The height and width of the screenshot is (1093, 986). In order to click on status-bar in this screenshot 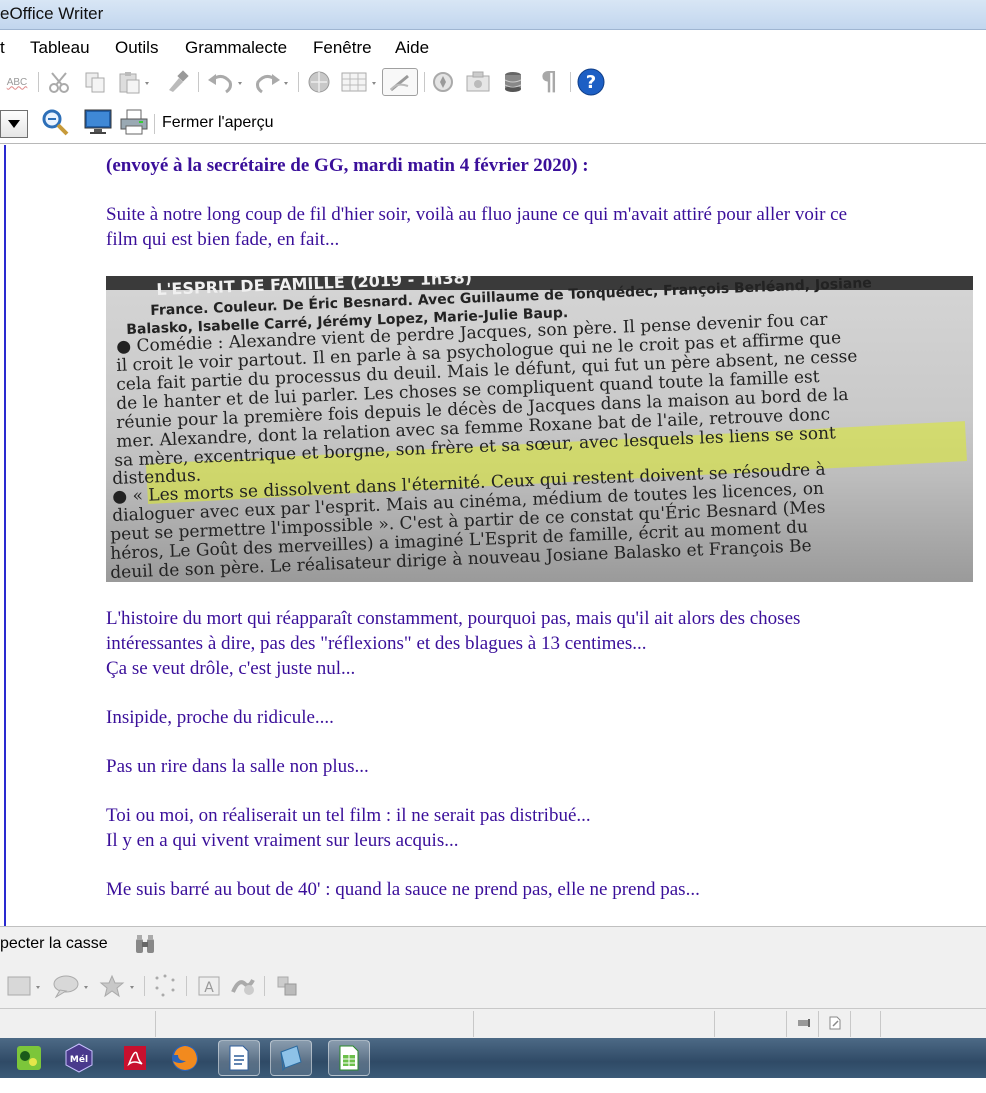, I will do `click(493, 1023)`.